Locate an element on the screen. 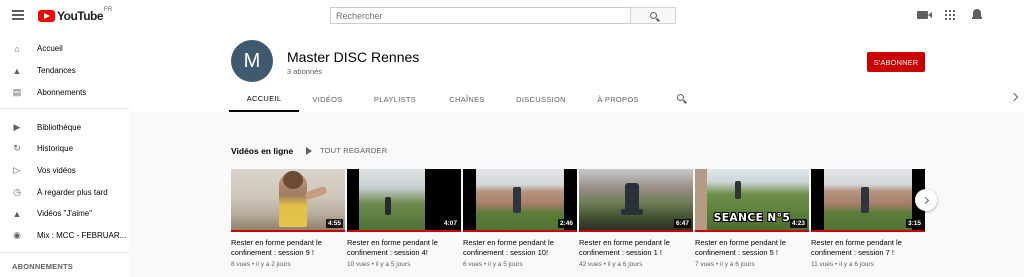 The image size is (1024, 277). sidebar-item-label: Vidéos "J'aime" is located at coordinates (65, 213).